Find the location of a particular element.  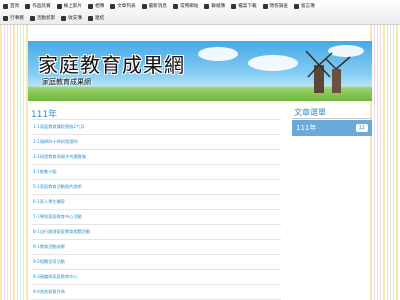

camera-icon is located at coordinates (32, 18).